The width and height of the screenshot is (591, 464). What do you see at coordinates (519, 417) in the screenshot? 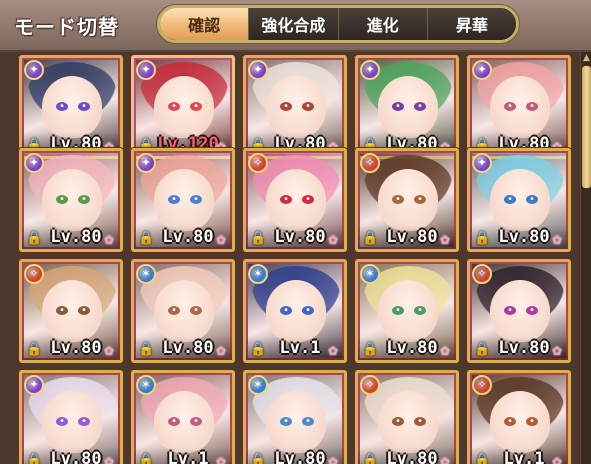
I see `character-card: ✧ Lv.1 🔒 ✿` at bounding box center [519, 417].